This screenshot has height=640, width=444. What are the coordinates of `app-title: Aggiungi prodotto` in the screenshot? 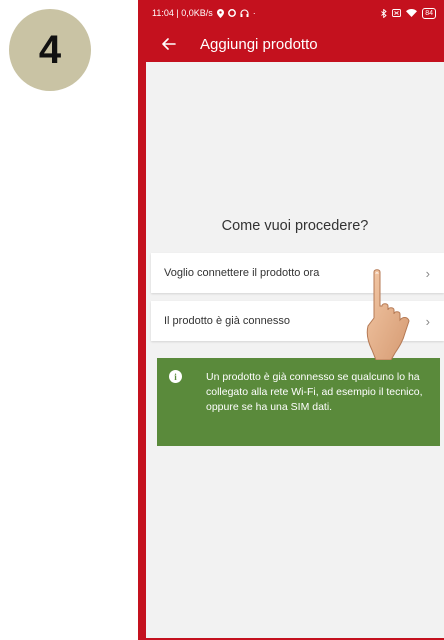 It's located at (259, 44).